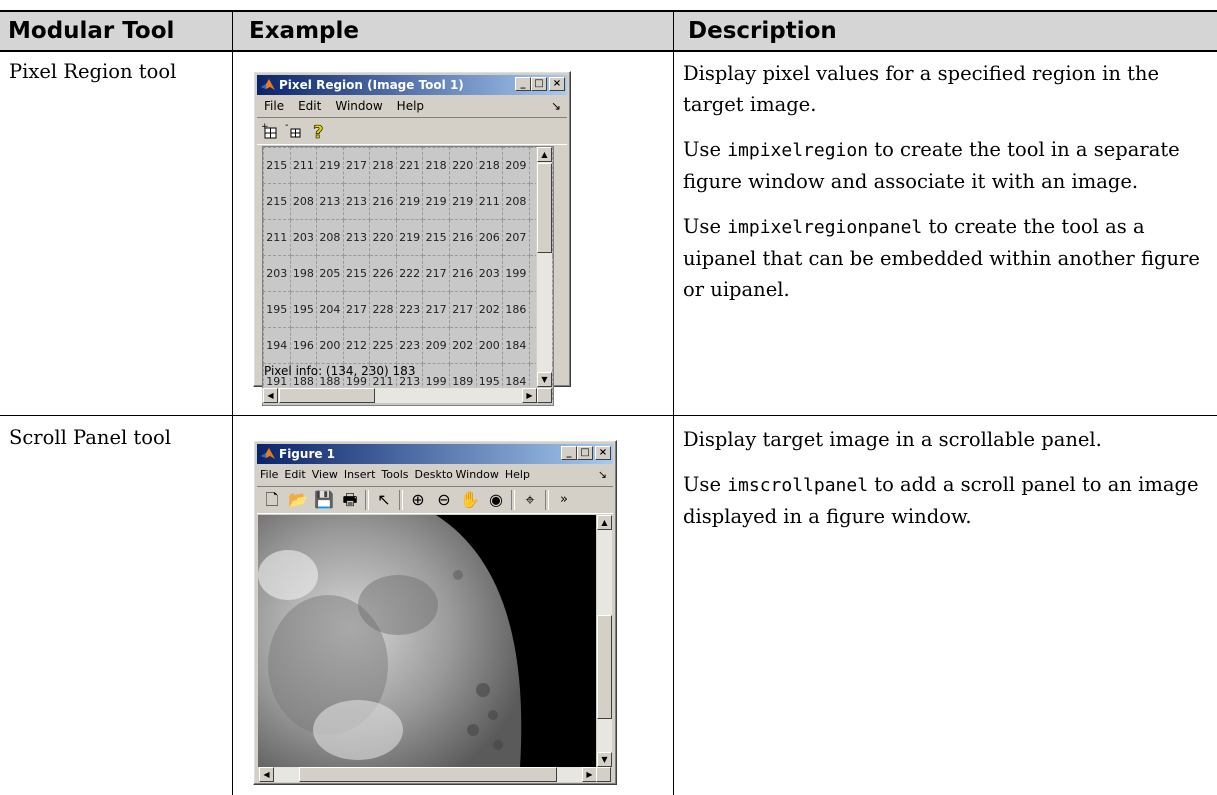  What do you see at coordinates (418, 500) in the screenshot?
I see `zoom-in-icon: ⊕` at bounding box center [418, 500].